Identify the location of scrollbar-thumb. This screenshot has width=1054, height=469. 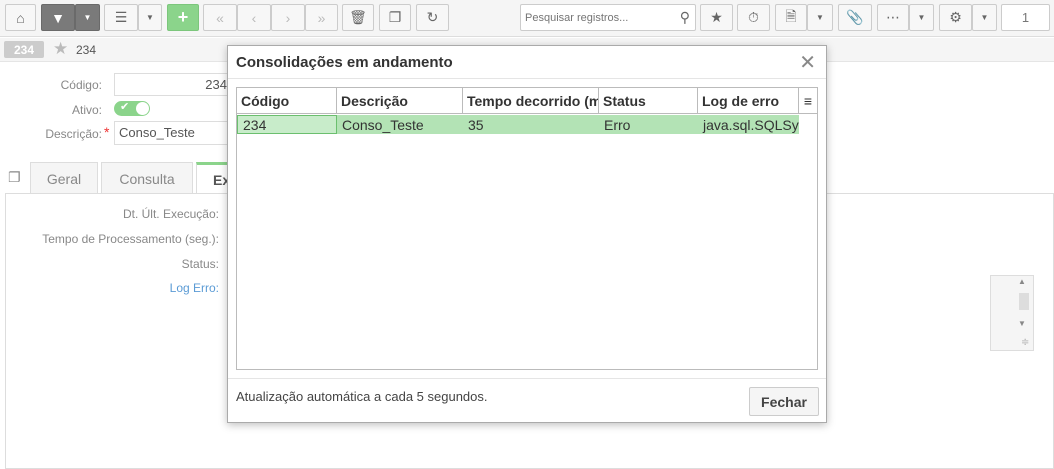
(1024, 301).